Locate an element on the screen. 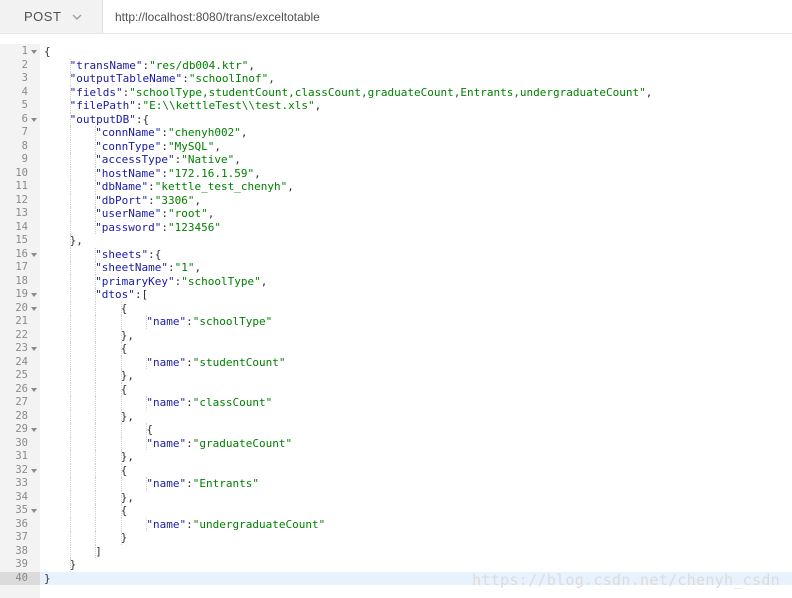 The height and width of the screenshot is (598, 792). json-punctuation: :[ is located at coordinates (141, 294).